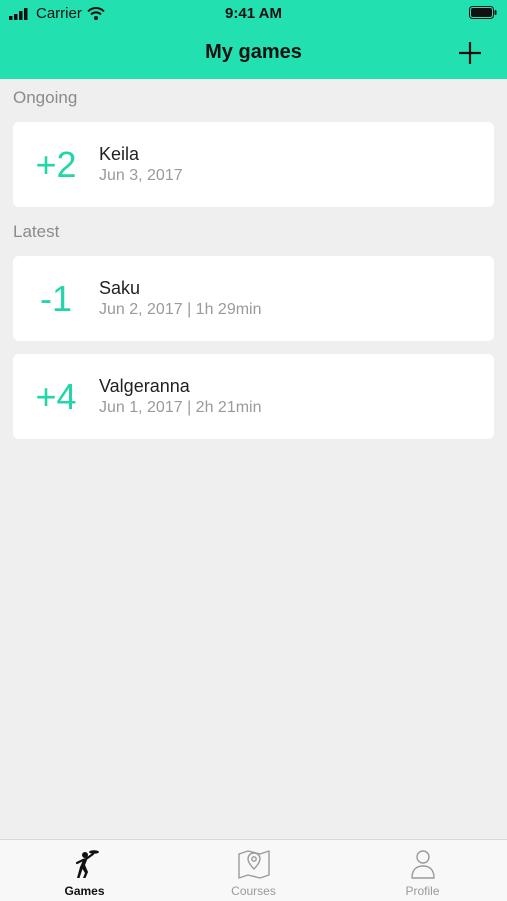 This screenshot has width=507, height=901. What do you see at coordinates (422, 864) in the screenshot?
I see `user-icon` at bounding box center [422, 864].